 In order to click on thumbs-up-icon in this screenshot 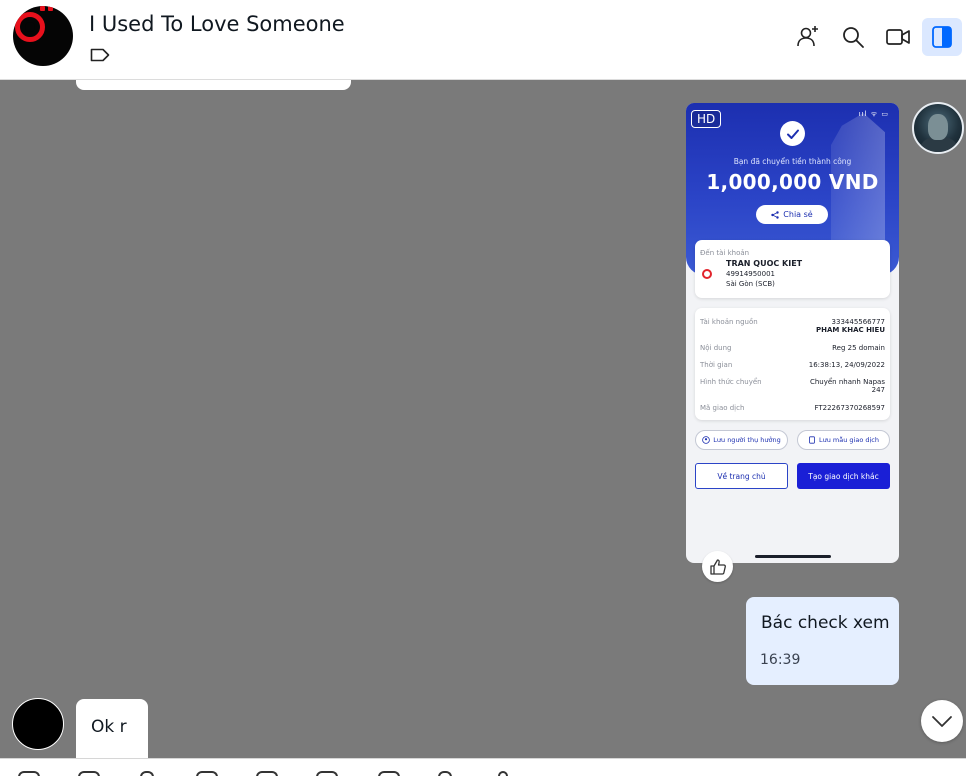, I will do `click(717, 566)`.